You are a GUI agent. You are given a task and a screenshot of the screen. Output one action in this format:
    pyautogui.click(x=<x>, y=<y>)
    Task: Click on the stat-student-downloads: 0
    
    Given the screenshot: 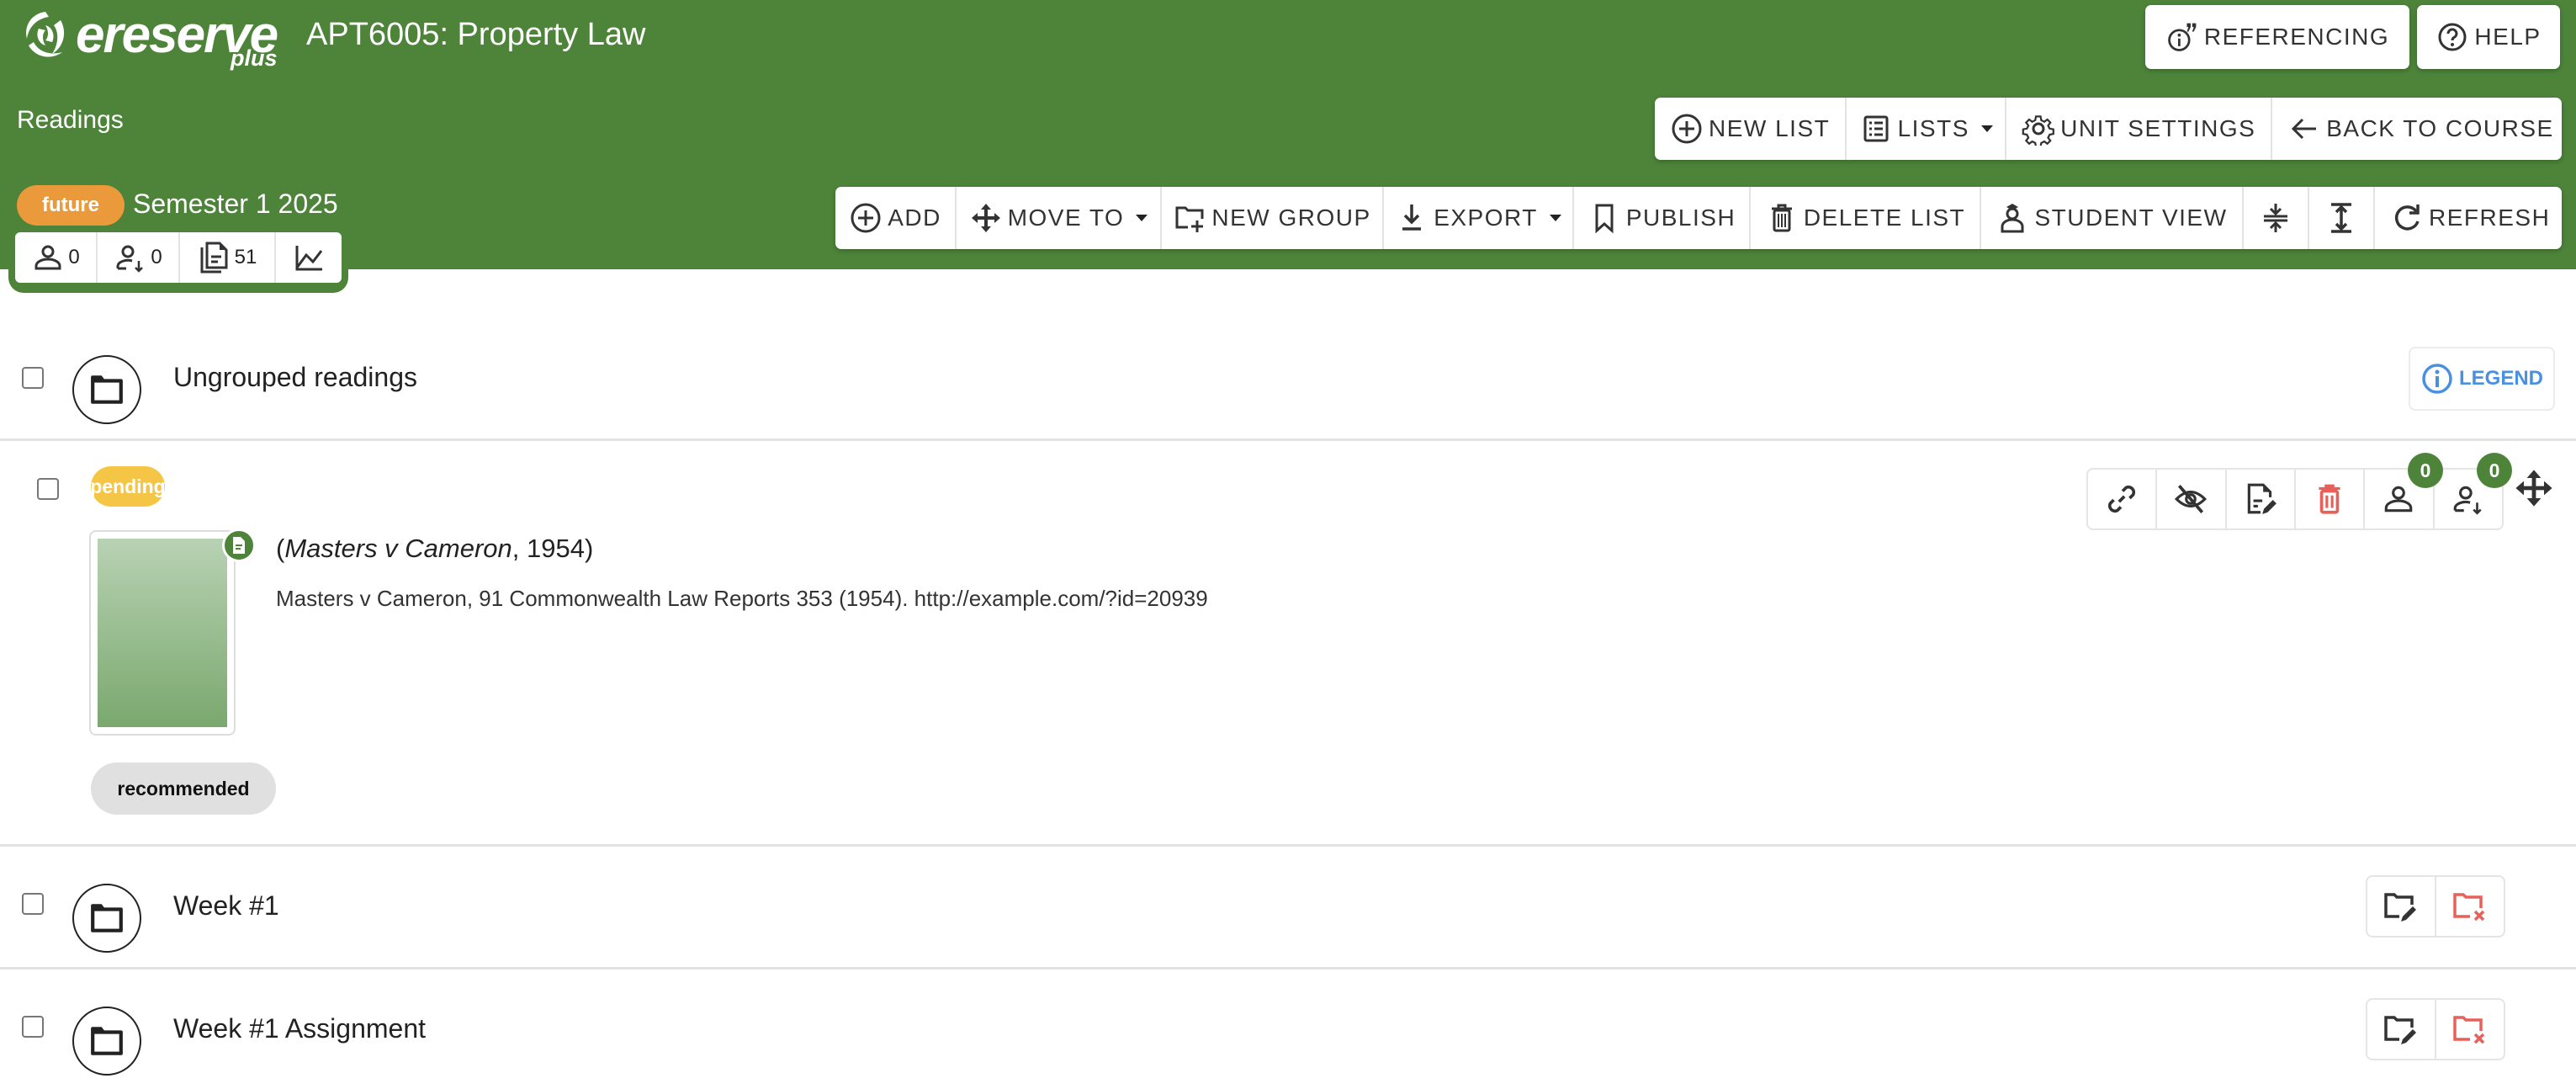 What is the action you would take?
    pyautogui.click(x=139, y=257)
    